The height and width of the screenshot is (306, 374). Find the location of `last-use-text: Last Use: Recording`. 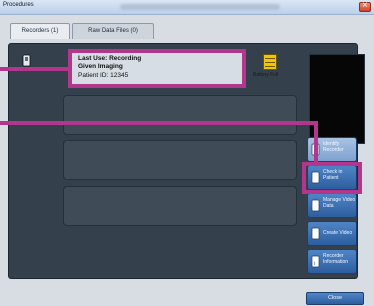

last-use-text: Last Use: Recording is located at coordinates (110, 58).